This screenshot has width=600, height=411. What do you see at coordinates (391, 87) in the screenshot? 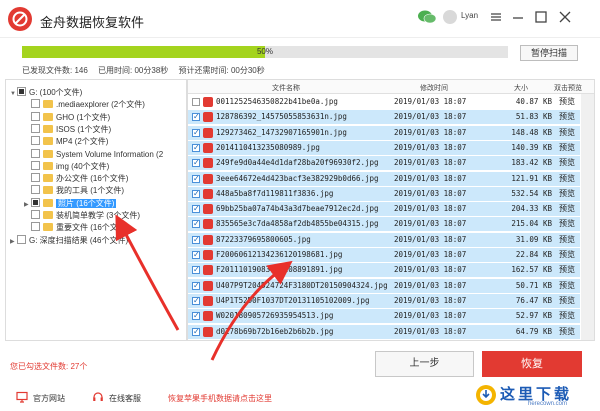
I see `file-list-header: 文件名称 修改时间 大小 双击预览` at bounding box center [391, 87].